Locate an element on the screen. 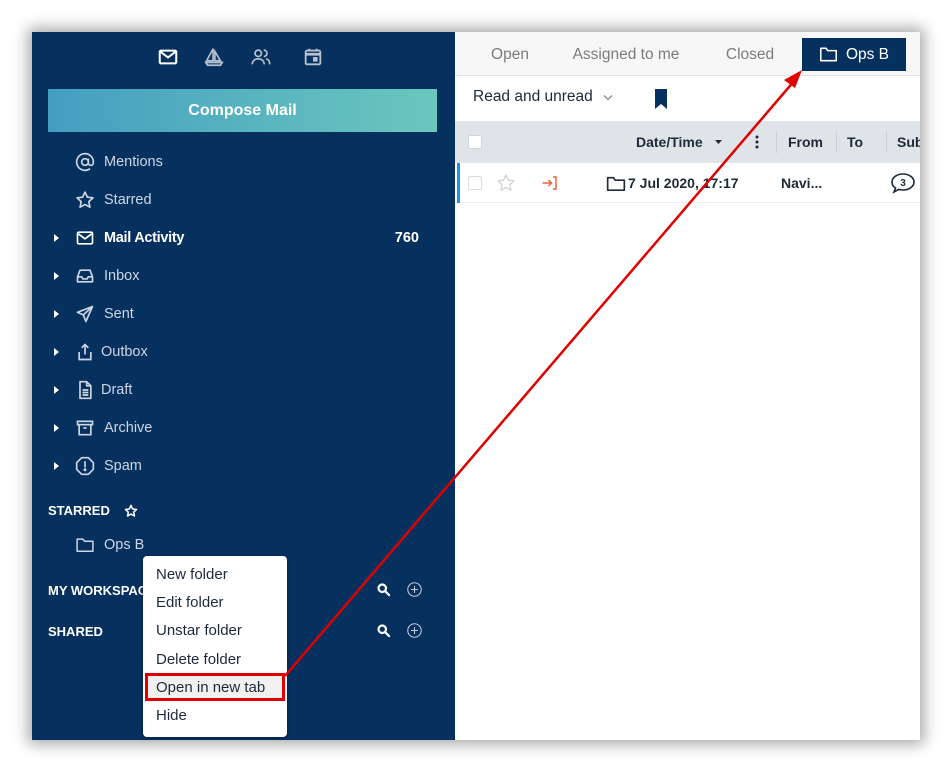 This screenshot has width=952, height=772. row-checkbox is located at coordinates (475, 183).